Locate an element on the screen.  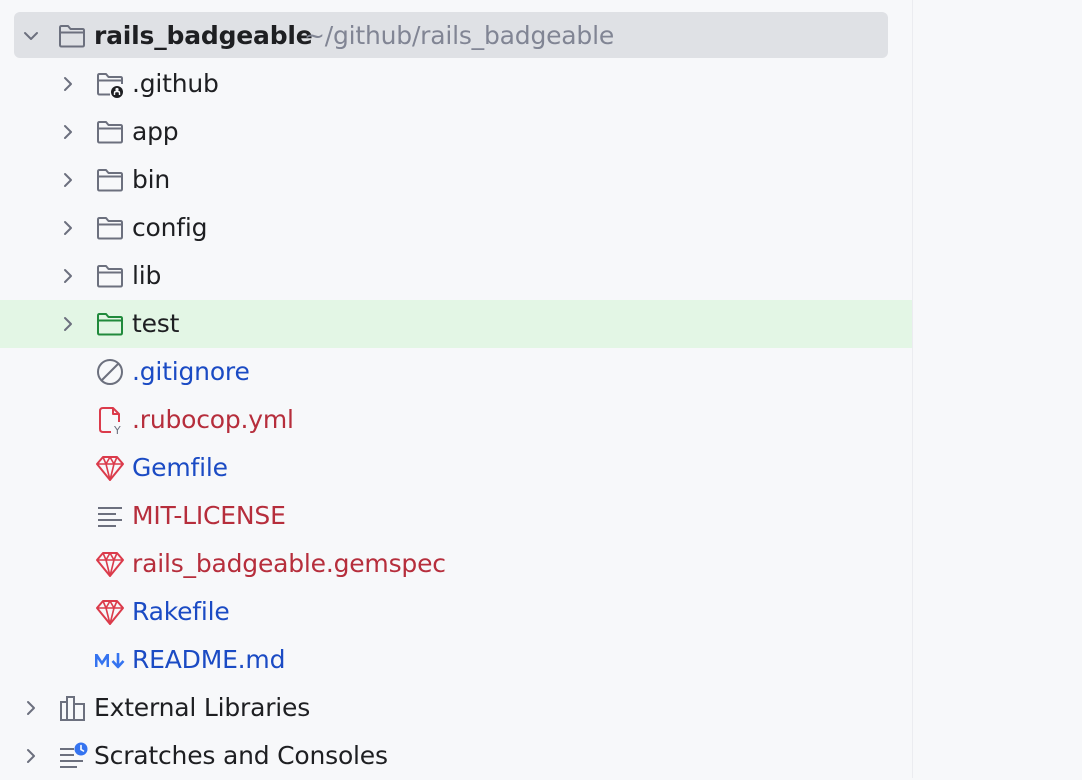
tree-item-gemspec: rails_badgeable.gemspec is located at coordinates (456, 564).